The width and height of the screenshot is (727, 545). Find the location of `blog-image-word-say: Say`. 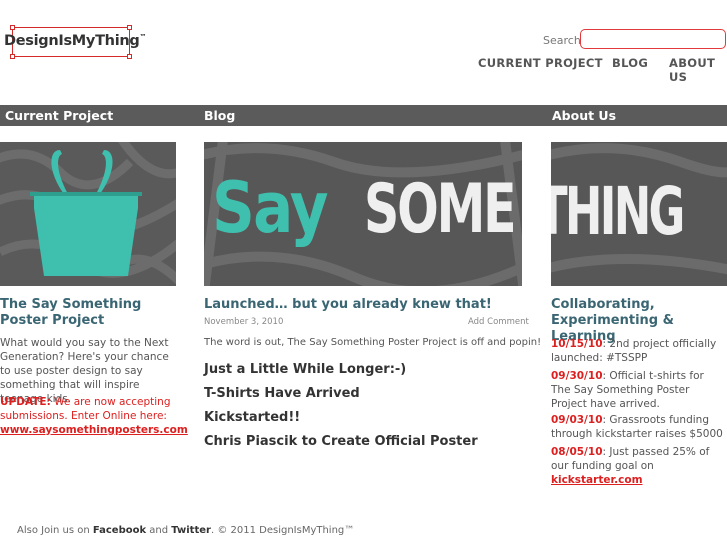

blog-image-word-say: Say is located at coordinates (270, 208).